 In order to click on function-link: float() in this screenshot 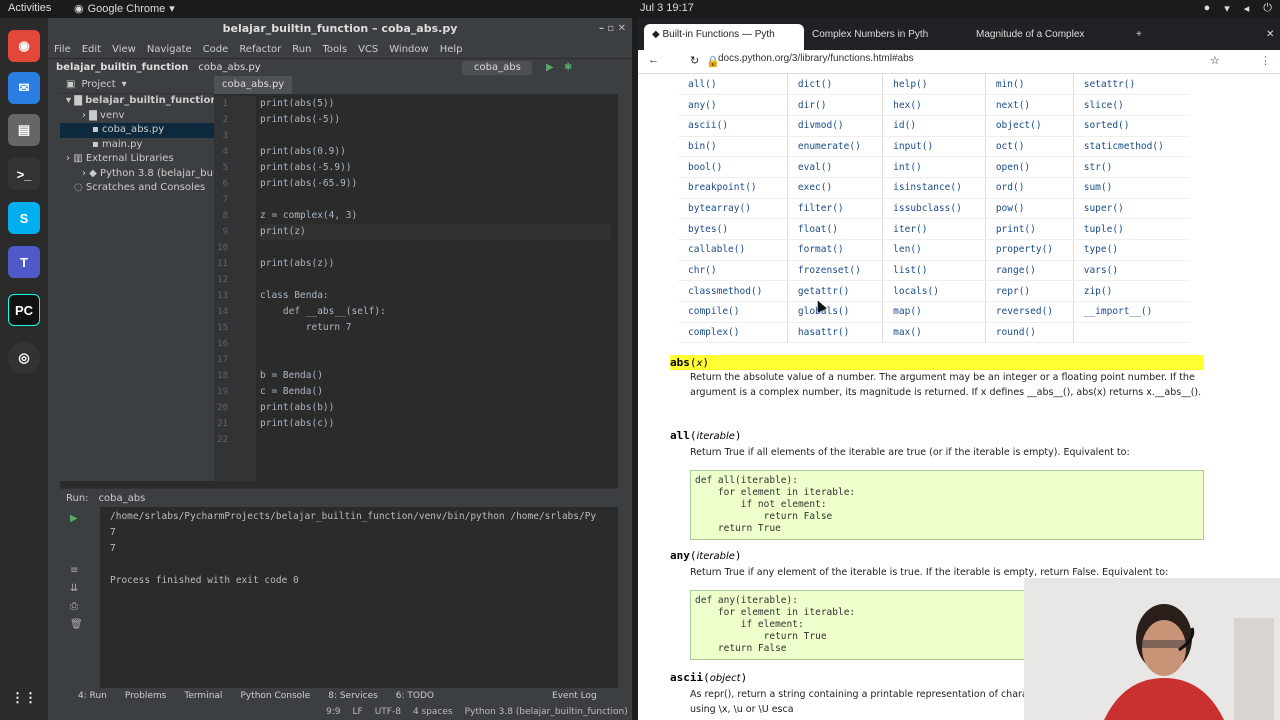, I will do `click(835, 229)`.